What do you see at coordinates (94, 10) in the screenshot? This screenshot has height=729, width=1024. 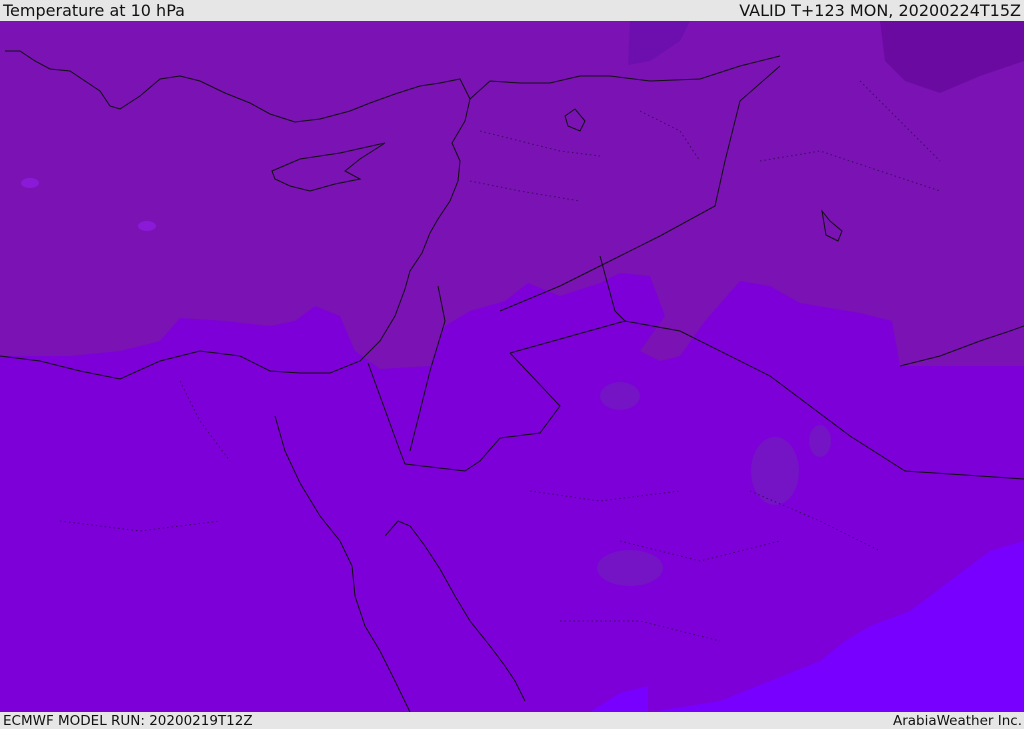 I see `map-title: Temperature at 10 hPa` at bounding box center [94, 10].